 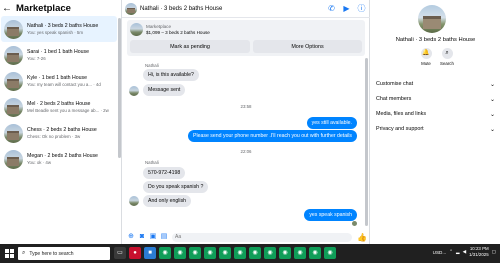 What do you see at coordinates (142, 237) in the screenshot?
I see `camera-icon: ◙` at bounding box center [142, 237].